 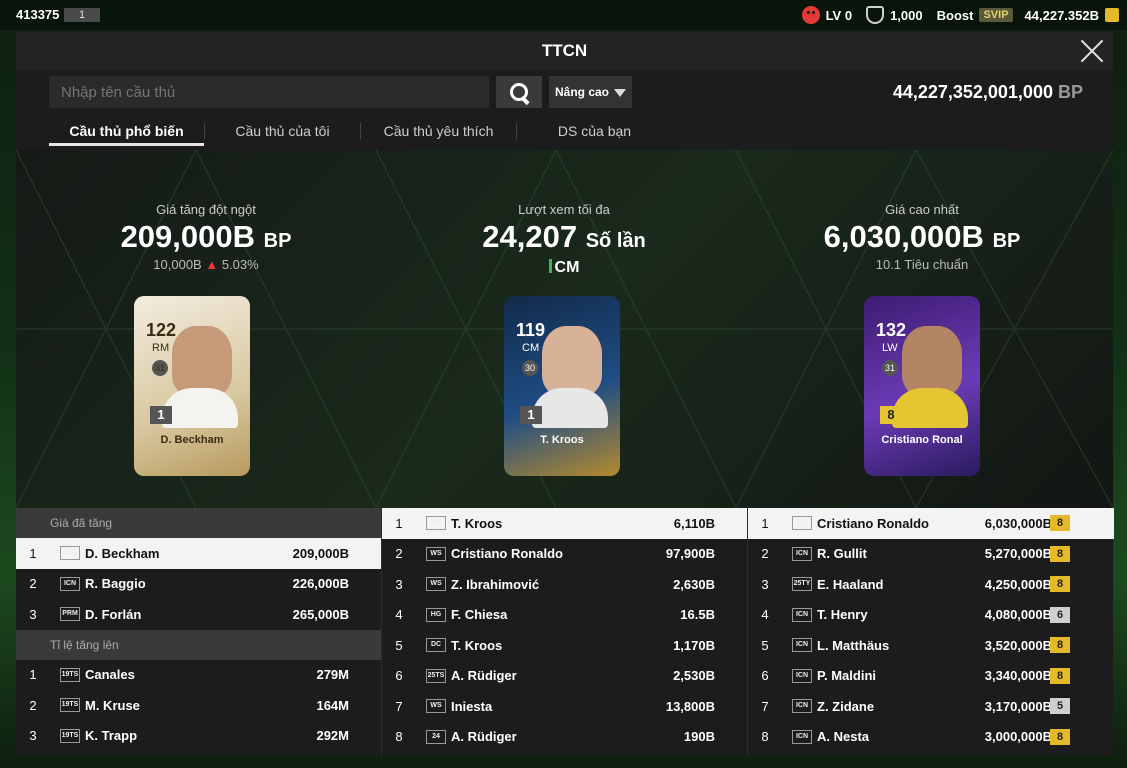 What do you see at coordinates (198, 644) in the screenshot?
I see `section-header: Tỉ lệ tăng lên` at bounding box center [198, 644].